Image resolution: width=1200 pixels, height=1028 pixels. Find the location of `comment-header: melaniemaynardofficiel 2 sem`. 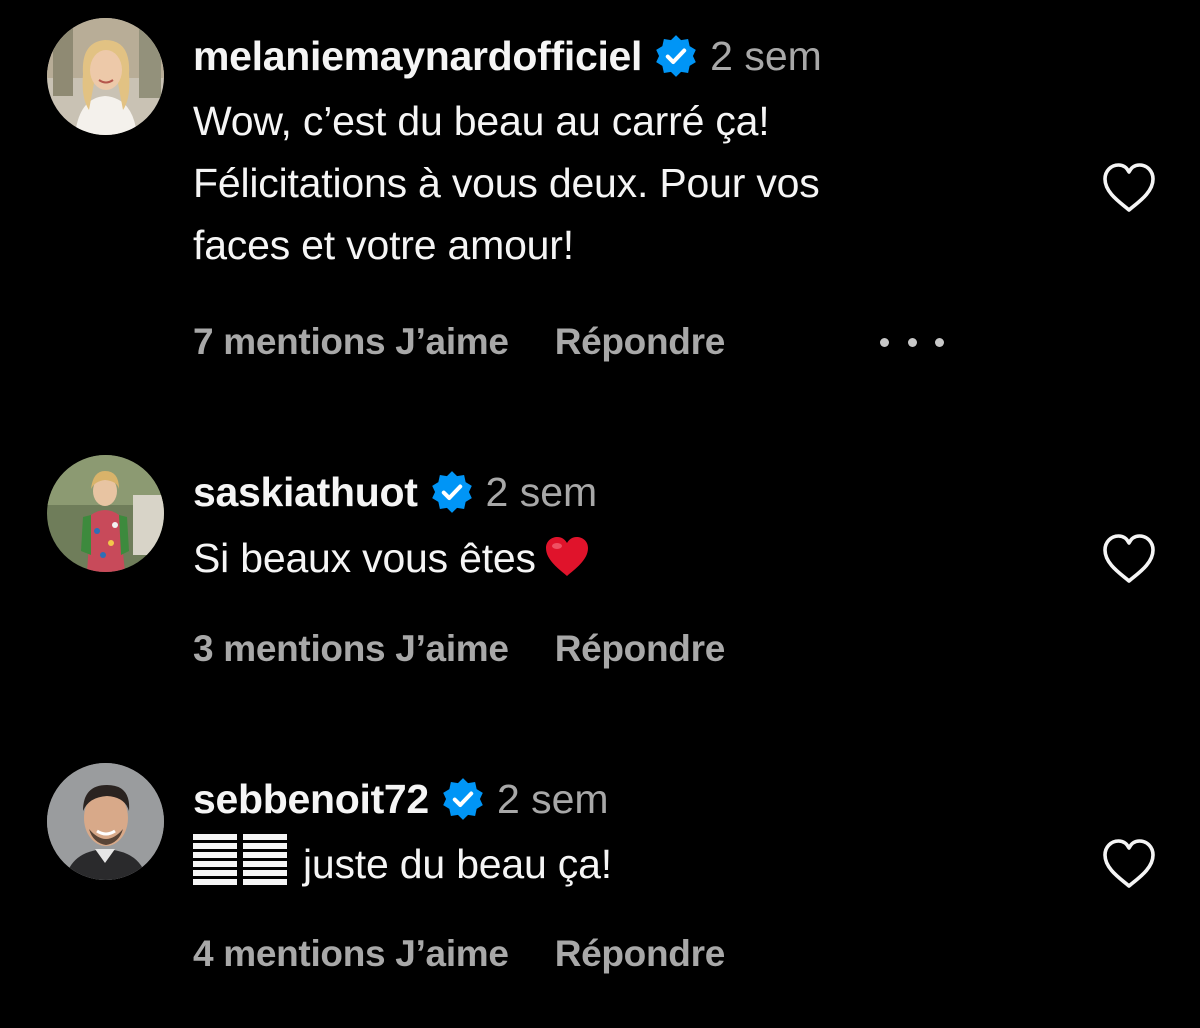

comment-header: melaniemaynardofficiel 2 sem is located at coordinates (507, 56).